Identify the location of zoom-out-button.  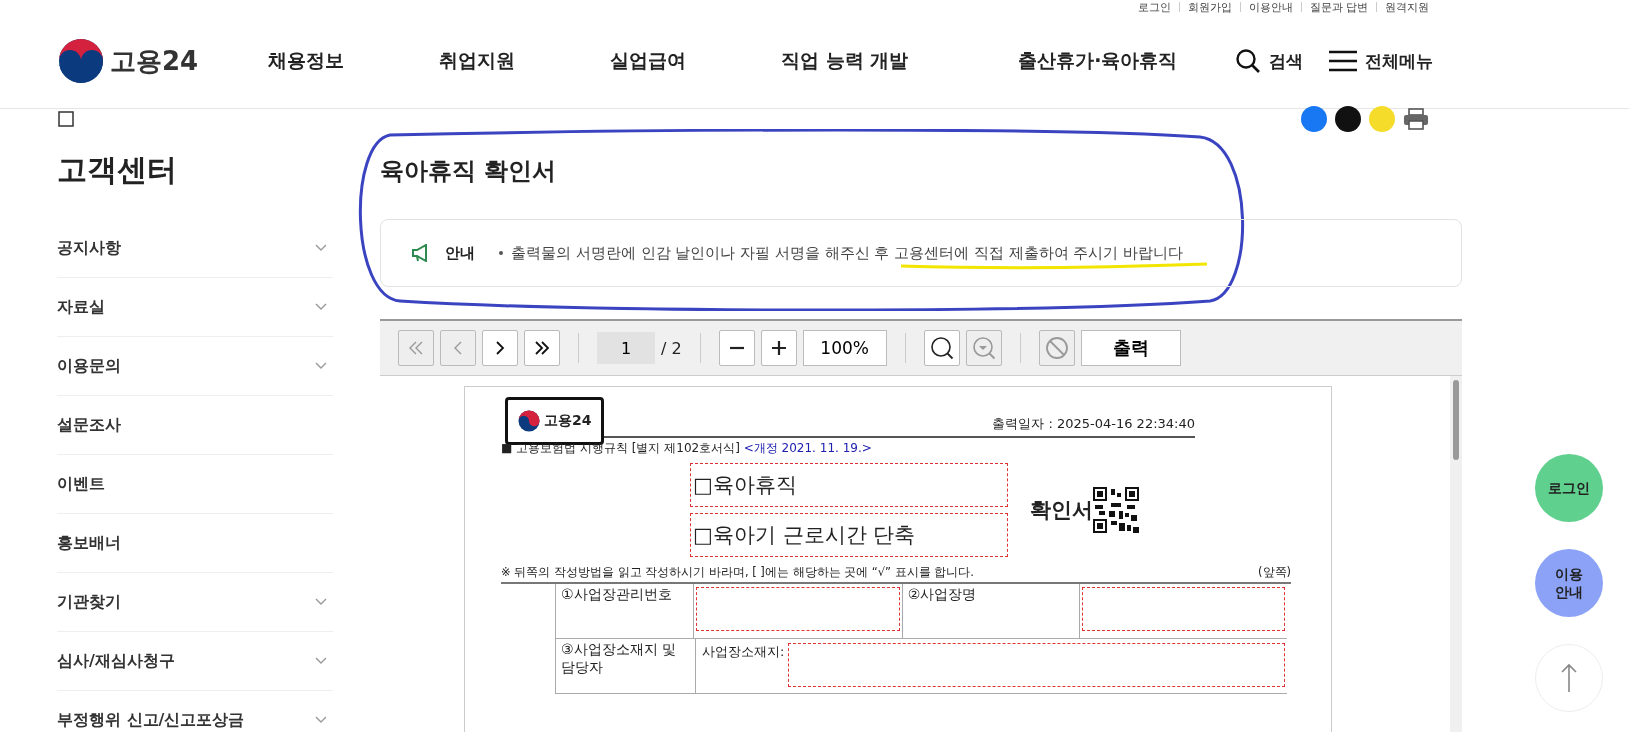
(736, 348).